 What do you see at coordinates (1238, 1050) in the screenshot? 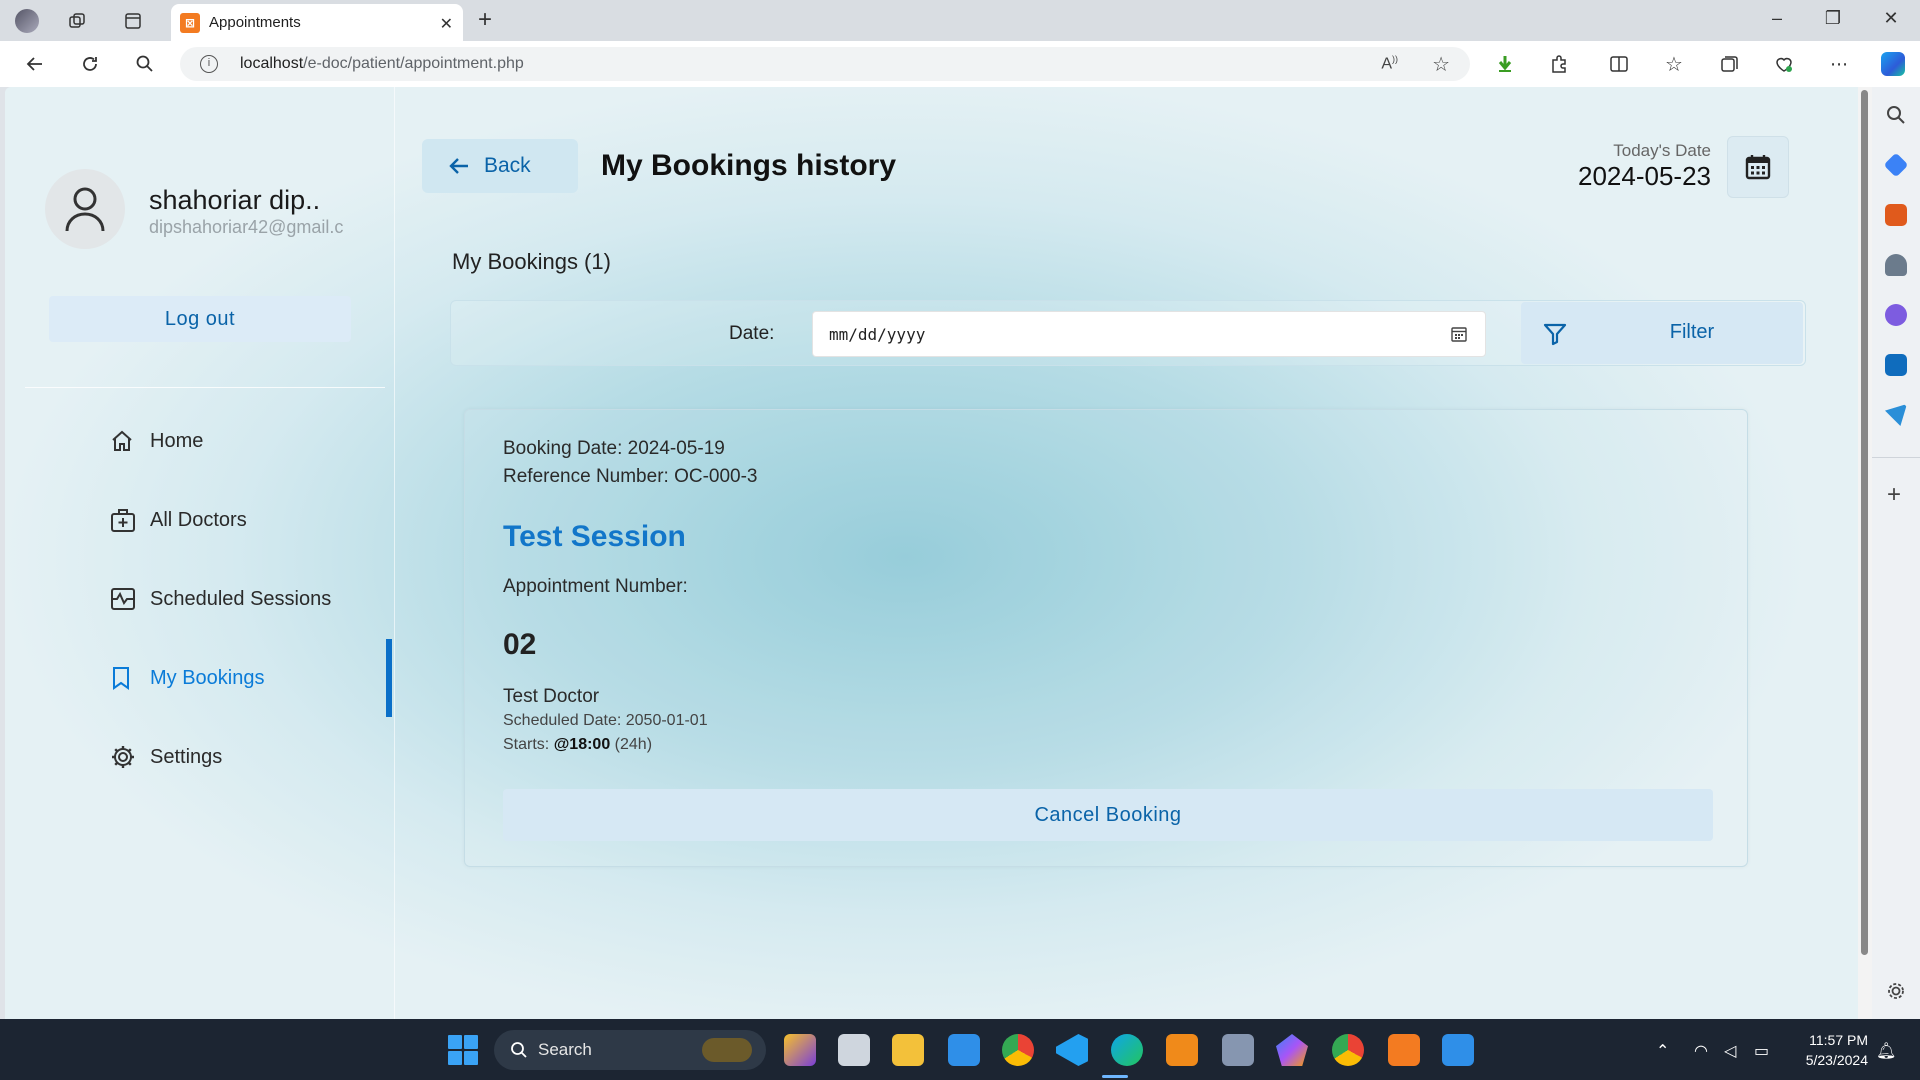
I see `app-grid-icon` at bounding box center [1238, 1050].